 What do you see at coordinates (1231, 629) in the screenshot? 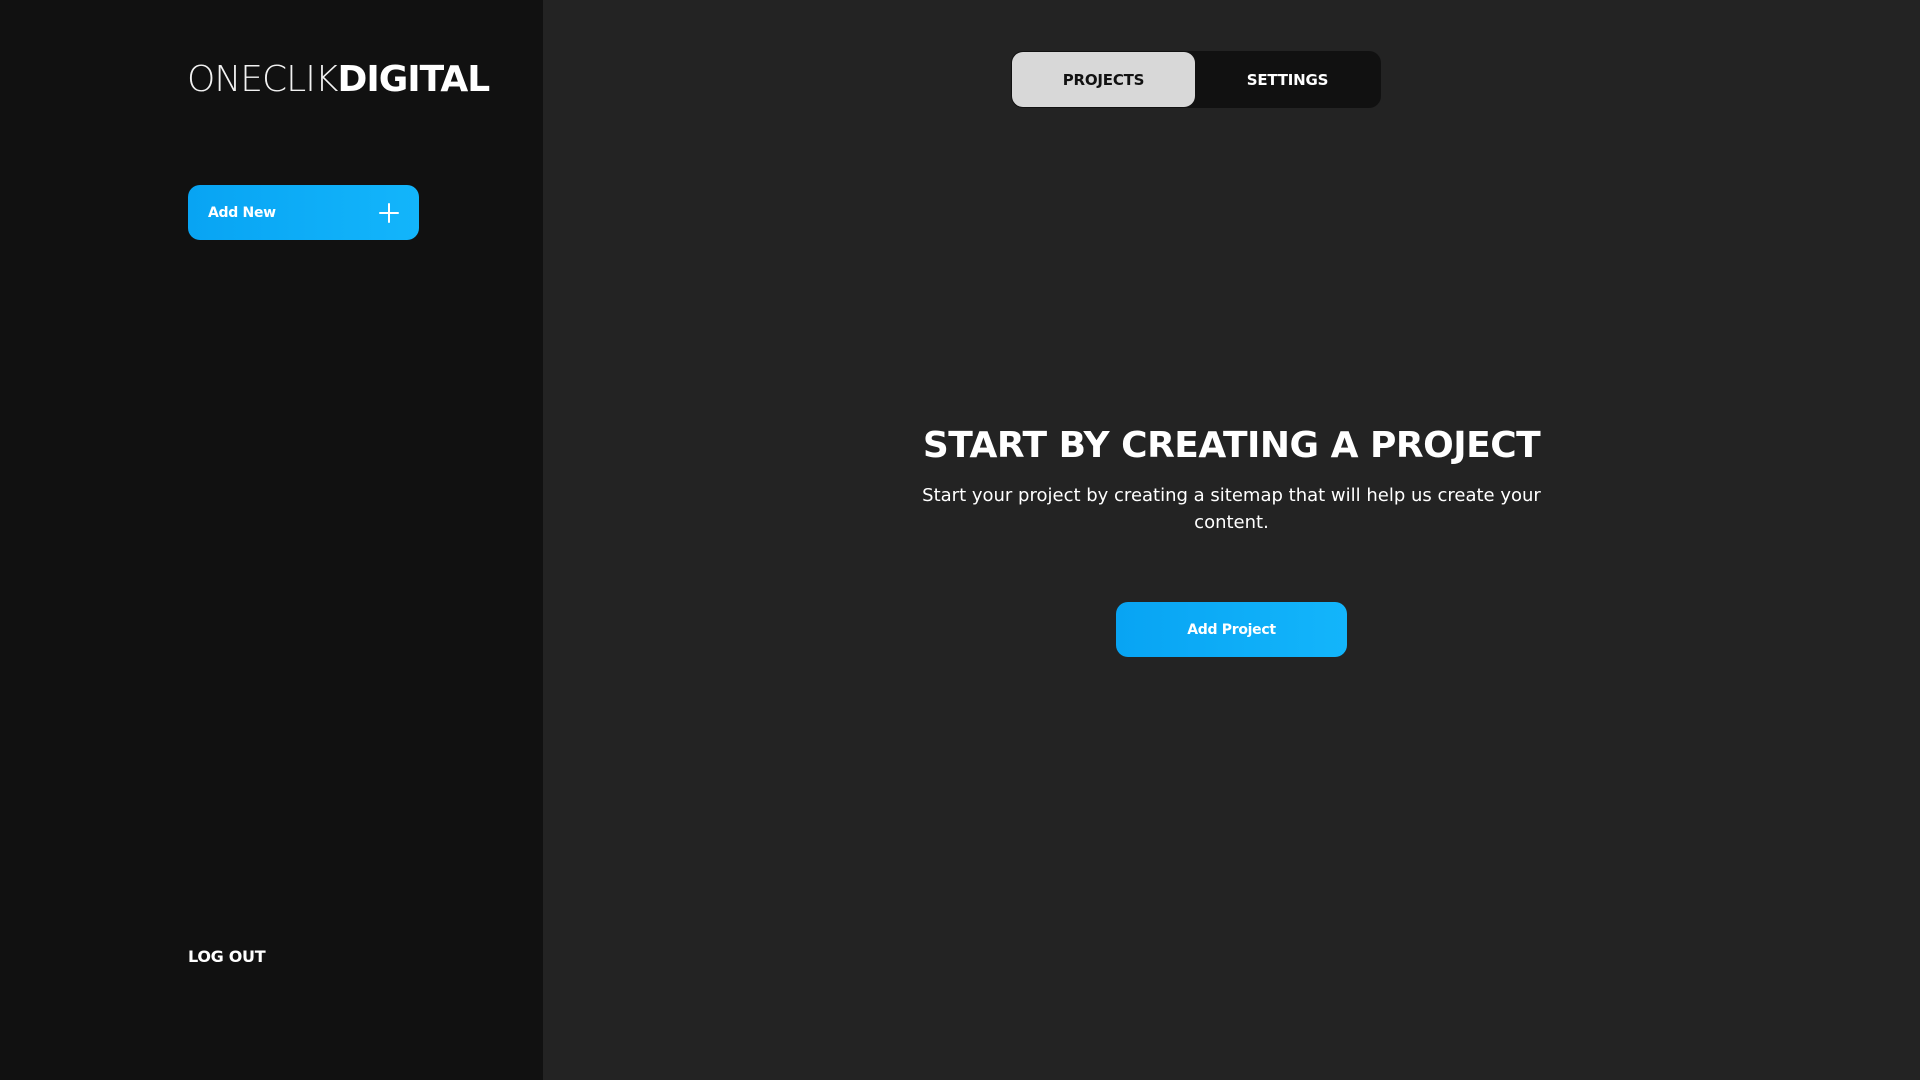
I see `add-project-button: Add Project` at bounding box center [1231, 629].